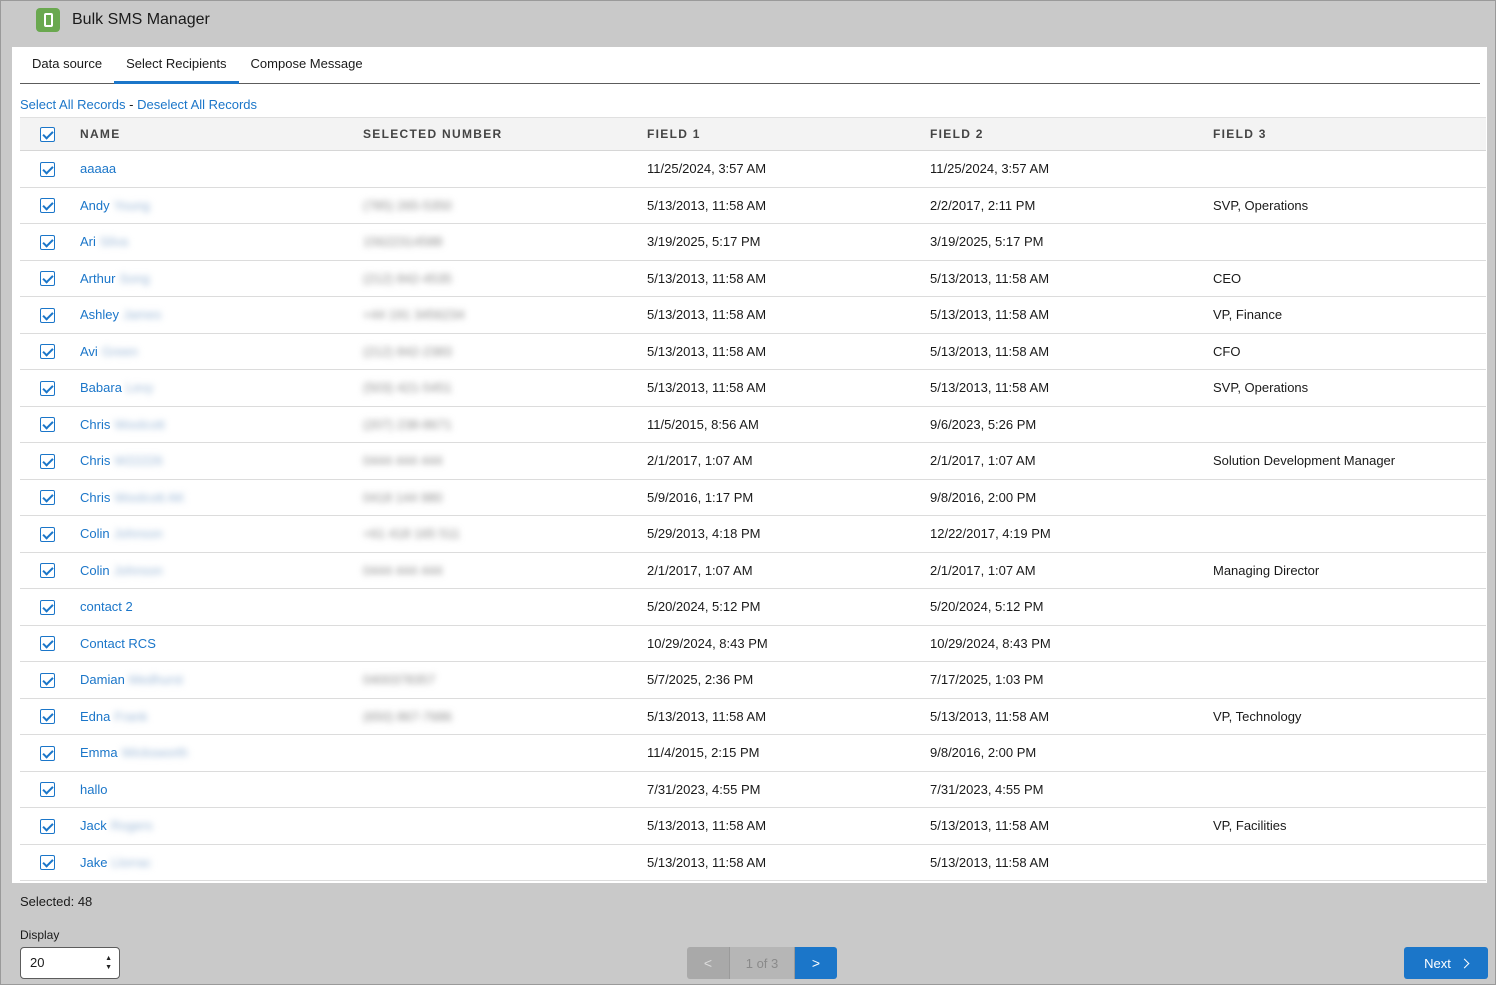 This screenshot has height=985, width=1496. What do you see at coordinates (104, 241) in the screenshot?
I see `contact-name-link: Ari Silva` at bounding box center [104, 241].